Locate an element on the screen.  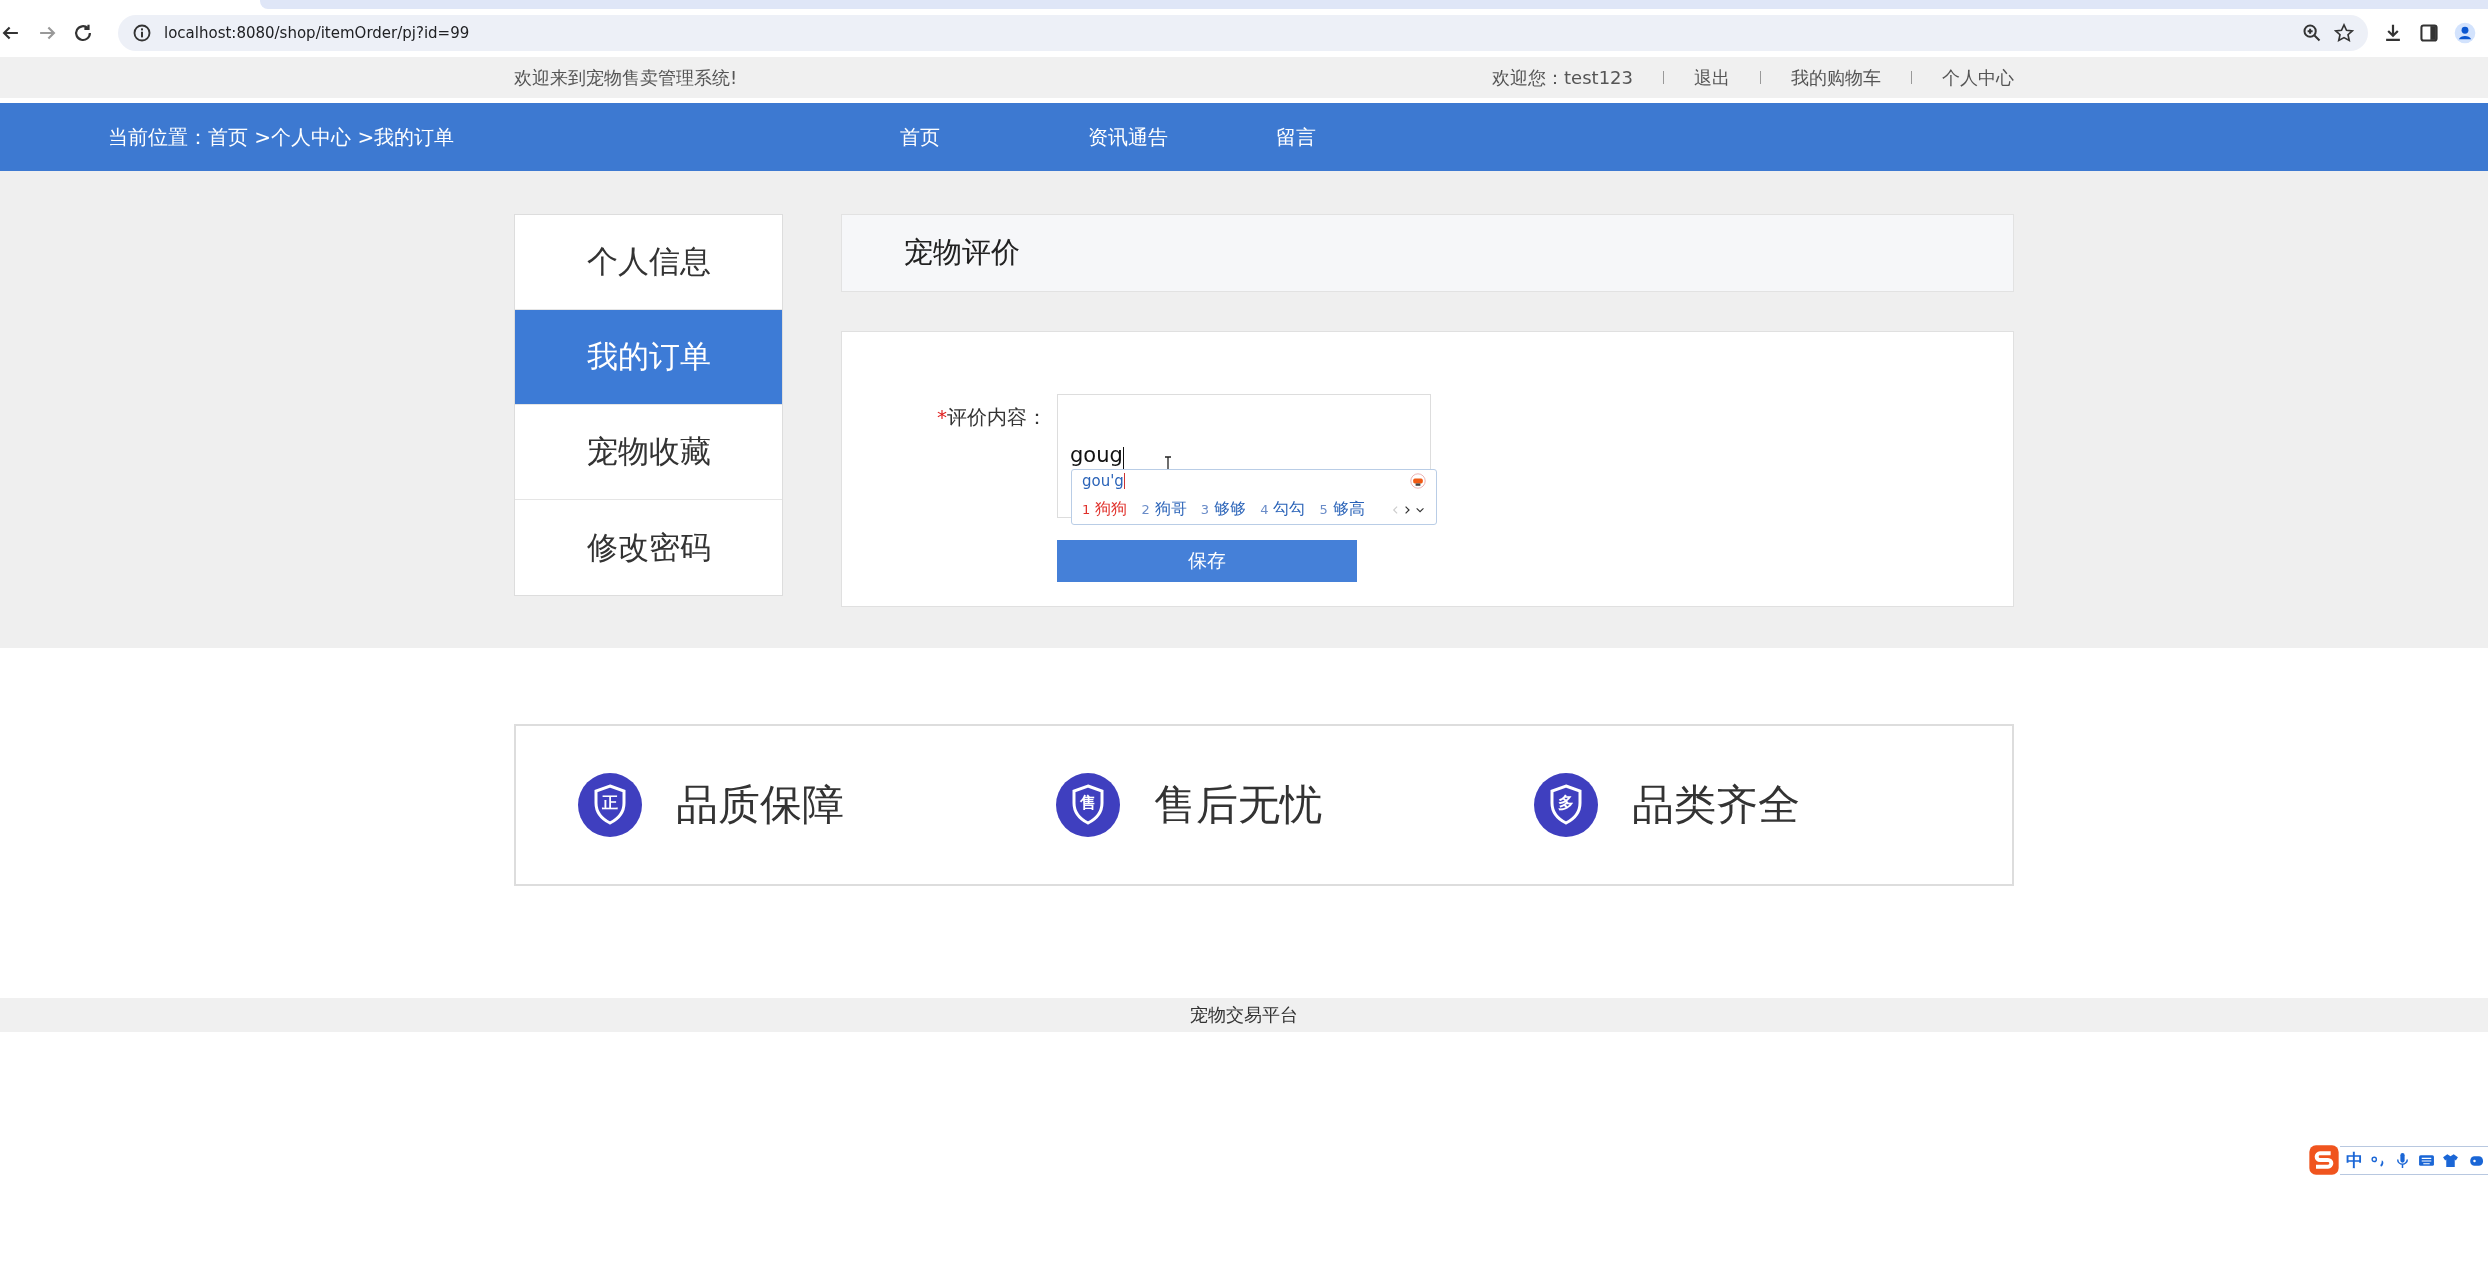
url-text: localhost:8080/shop/itemOrder/pj?id=99 is located at coordinates (317, 33).